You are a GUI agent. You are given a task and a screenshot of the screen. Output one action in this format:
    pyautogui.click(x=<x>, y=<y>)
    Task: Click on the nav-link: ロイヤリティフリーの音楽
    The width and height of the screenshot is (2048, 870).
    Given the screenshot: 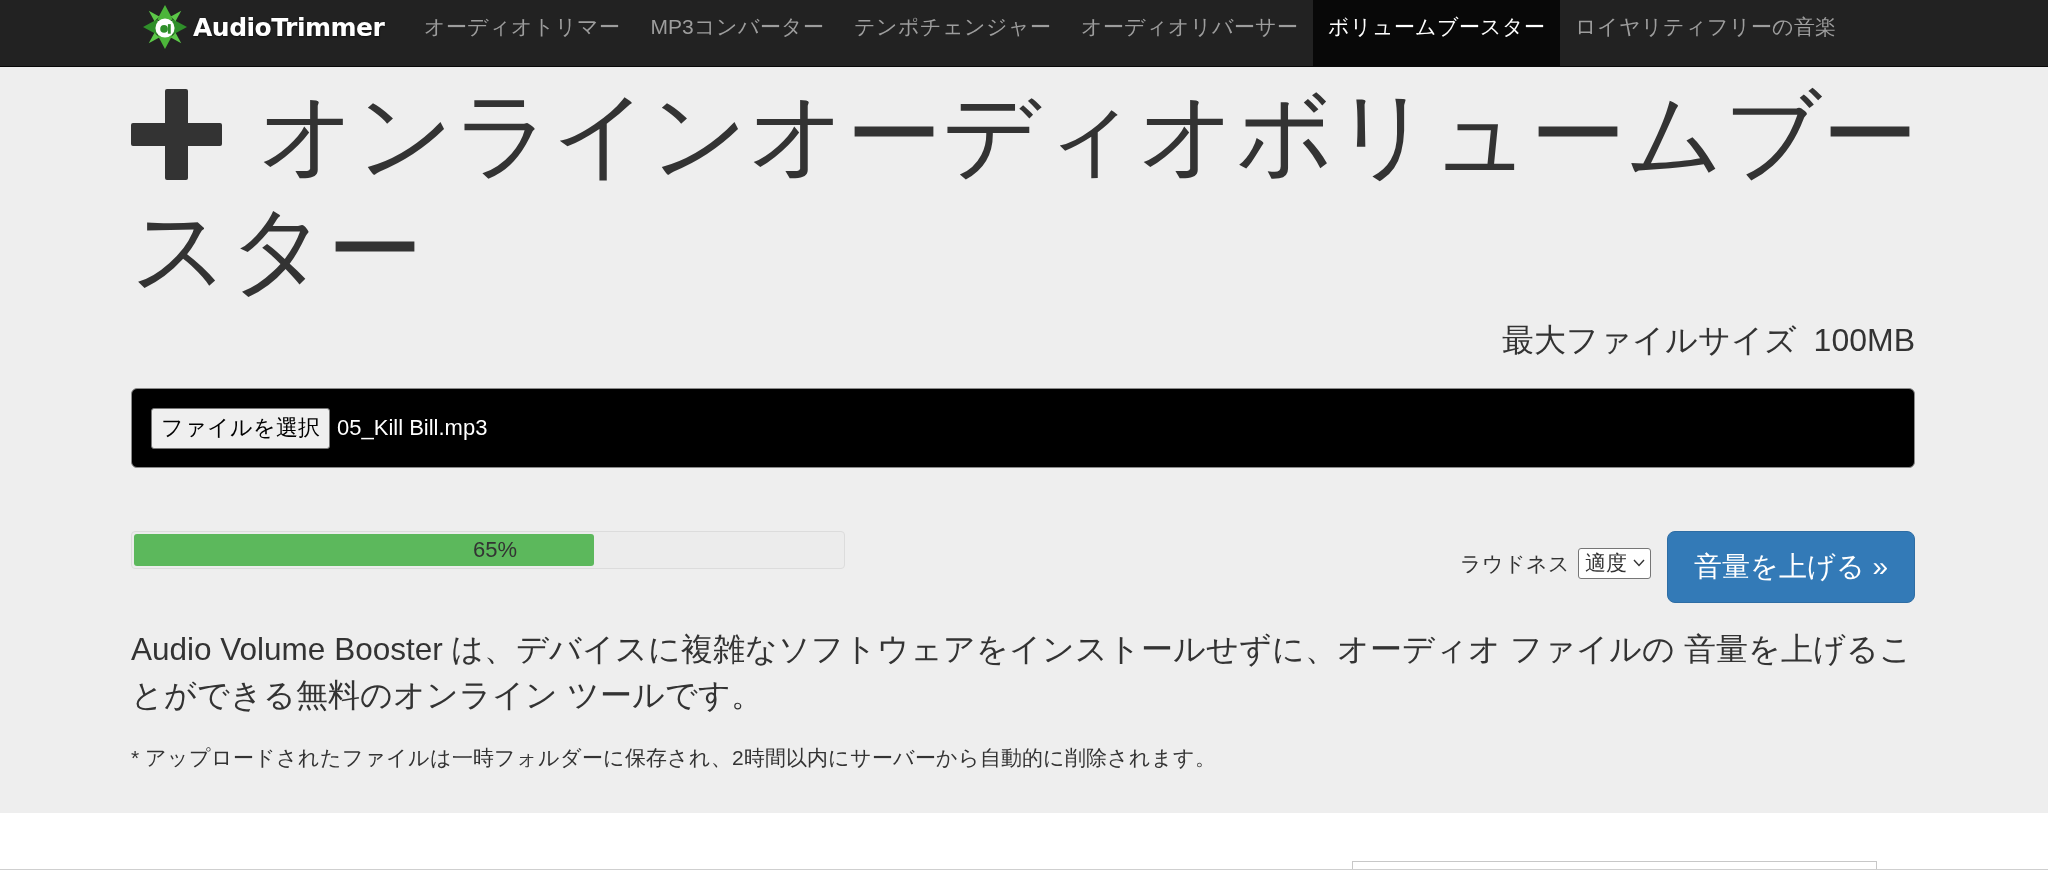 What is the action you would take?
    pyautogui.click(x=1705, y=33)
    